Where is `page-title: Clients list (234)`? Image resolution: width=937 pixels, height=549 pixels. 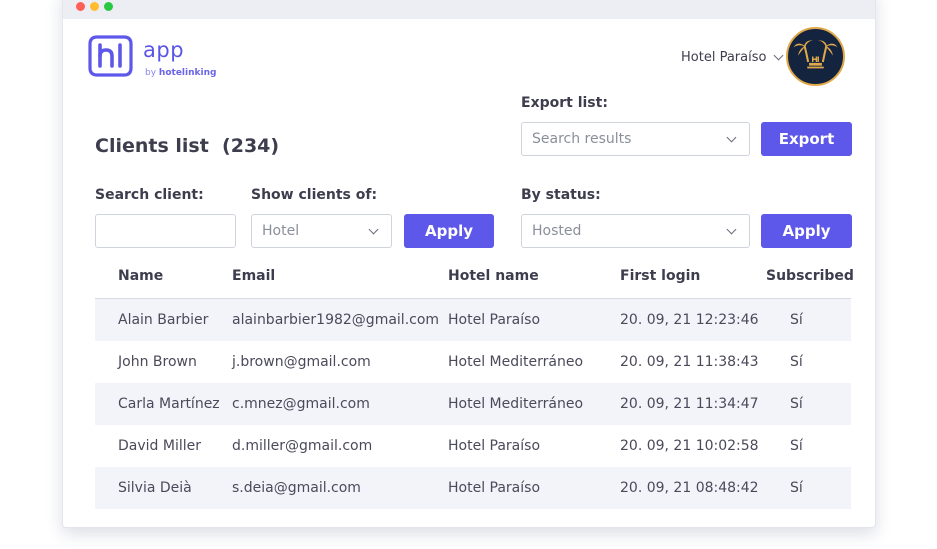
page-title: Clients list (234) is located at coordinates (187, 146).